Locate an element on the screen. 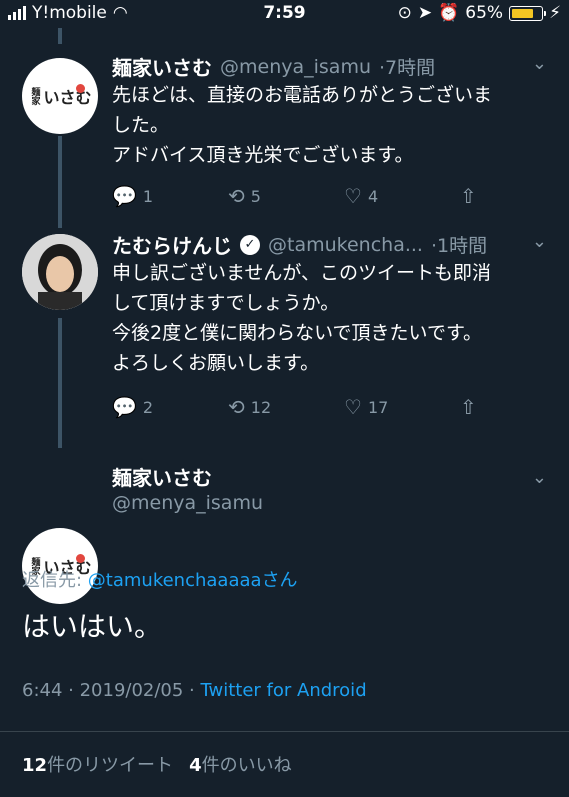 The image size is (569, 797). verified-badge-icon: ✓ is located at coordinates (250, 244).